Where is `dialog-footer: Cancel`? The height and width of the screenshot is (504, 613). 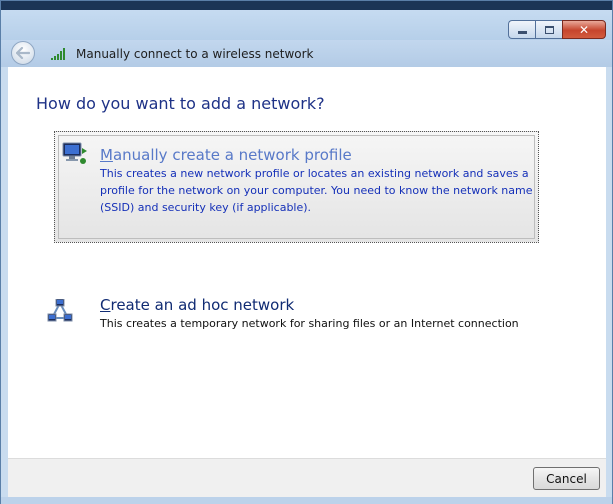 dialog-footer: Cancel is located at coordinates (307, 477).